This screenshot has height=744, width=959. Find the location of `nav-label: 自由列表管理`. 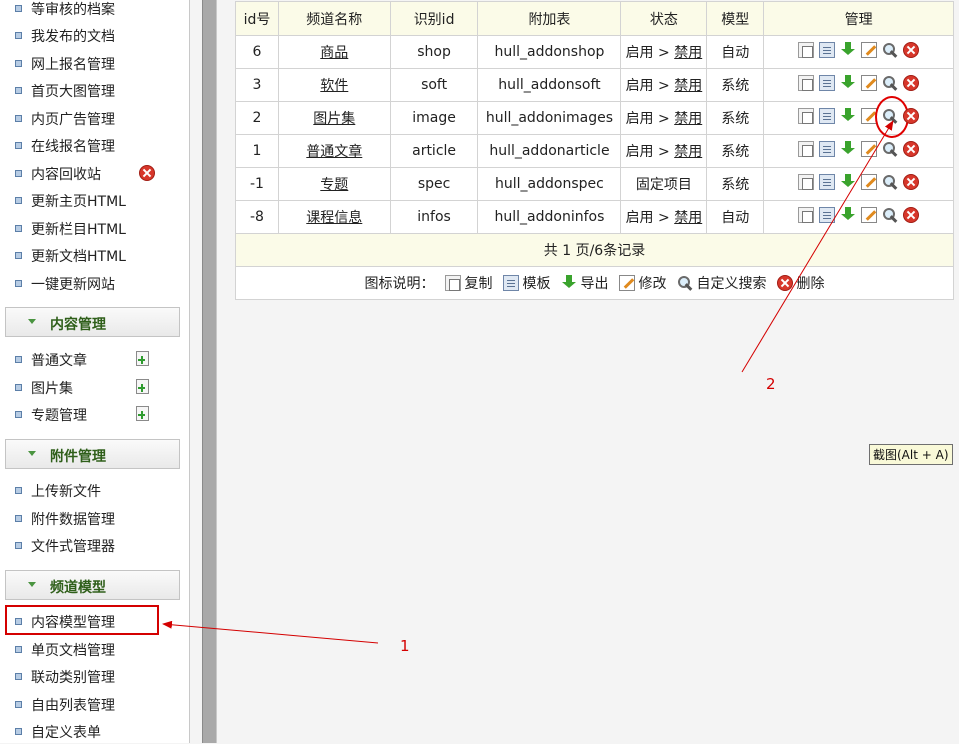

nav-label: 自由列表管理 is located at coordinates (73, 706).